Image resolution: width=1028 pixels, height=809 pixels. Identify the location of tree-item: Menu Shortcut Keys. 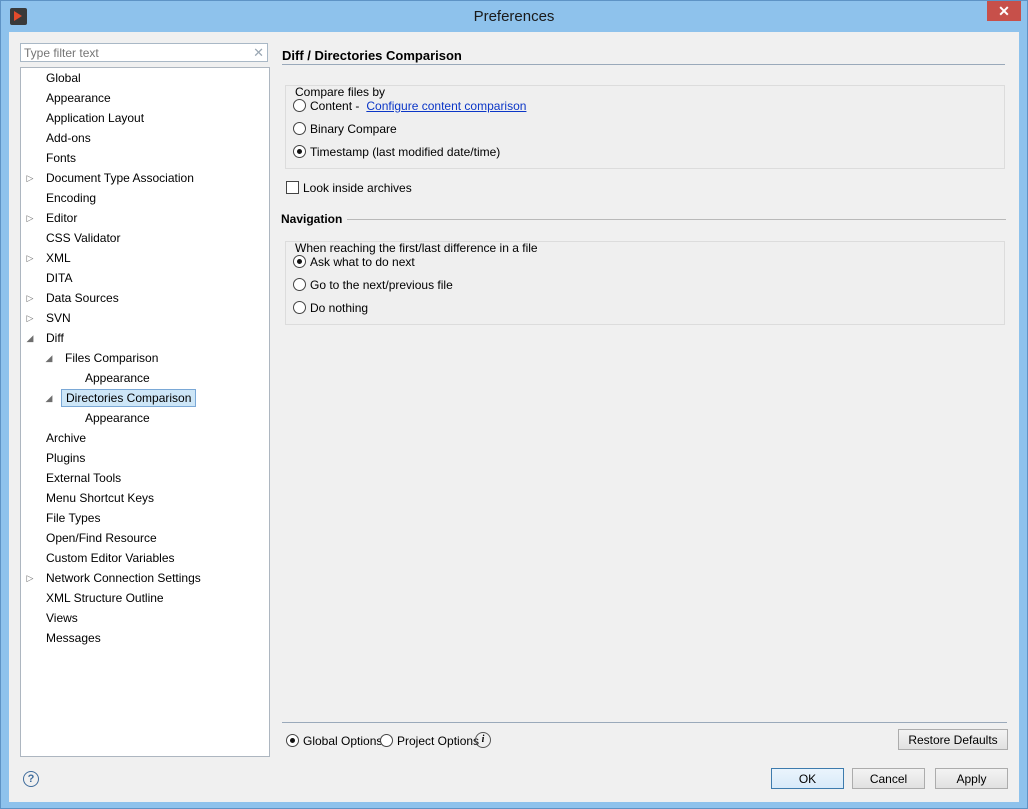
(145, 498).